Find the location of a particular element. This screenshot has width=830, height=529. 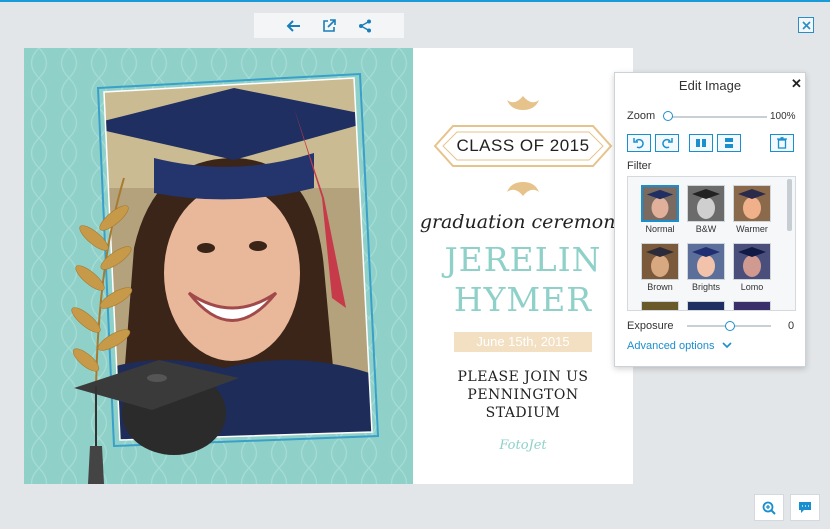

rotate-right-button is located at coordinates (667, 143).